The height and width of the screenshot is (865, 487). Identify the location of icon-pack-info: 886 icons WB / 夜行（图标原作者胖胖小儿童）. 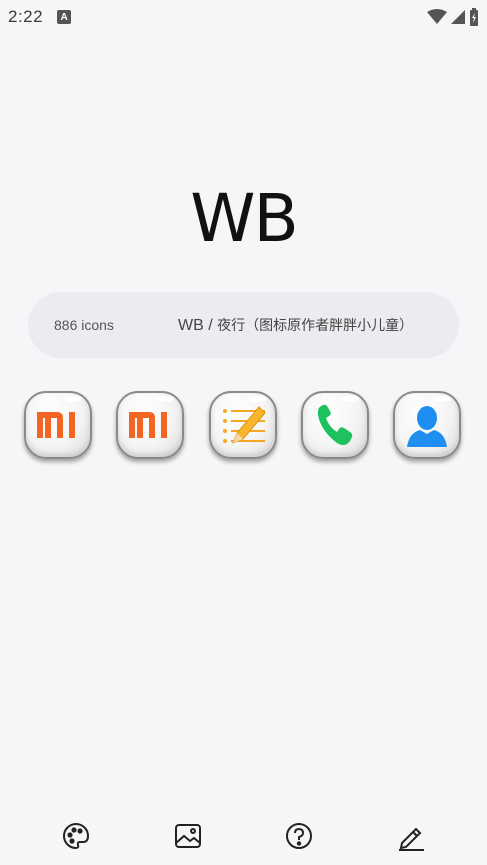
(243, 325).